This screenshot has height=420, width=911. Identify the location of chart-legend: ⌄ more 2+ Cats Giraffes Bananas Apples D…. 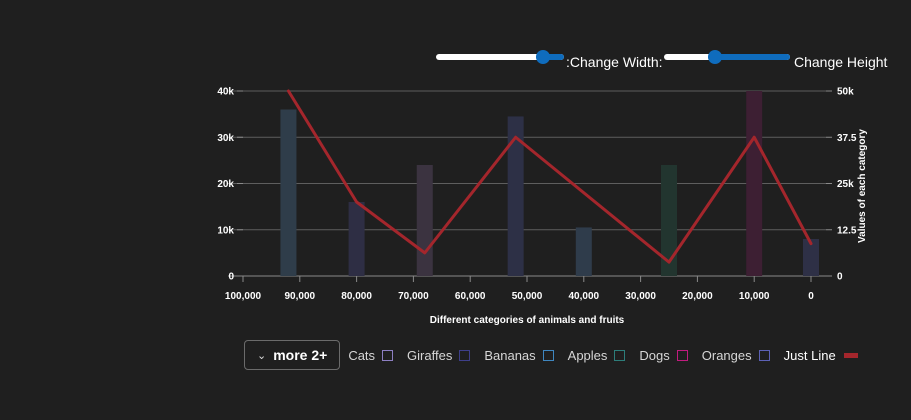
(558, 355).